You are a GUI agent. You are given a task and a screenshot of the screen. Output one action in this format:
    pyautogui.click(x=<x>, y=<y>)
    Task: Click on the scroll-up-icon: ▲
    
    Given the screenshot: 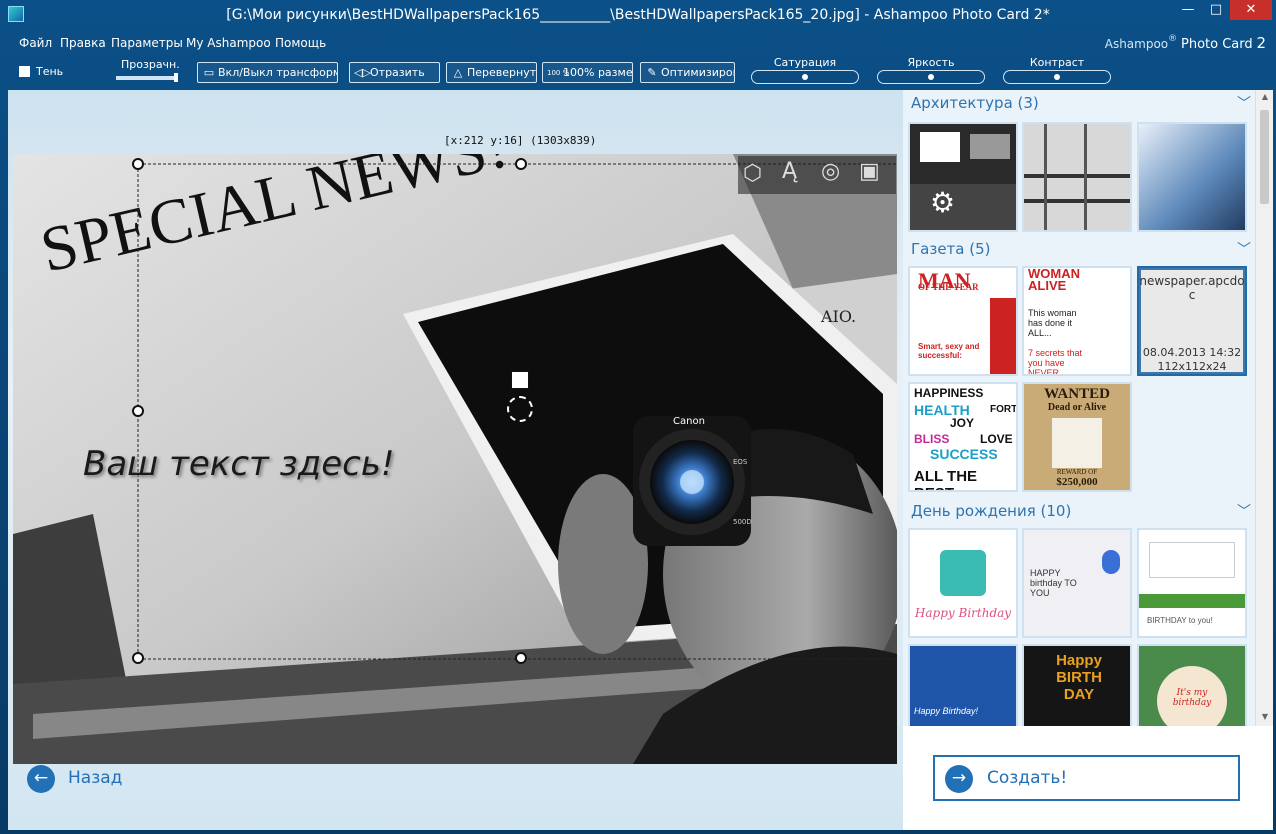 What is the action you would take?
    pyautogui.click(x=1265, y=96)
    